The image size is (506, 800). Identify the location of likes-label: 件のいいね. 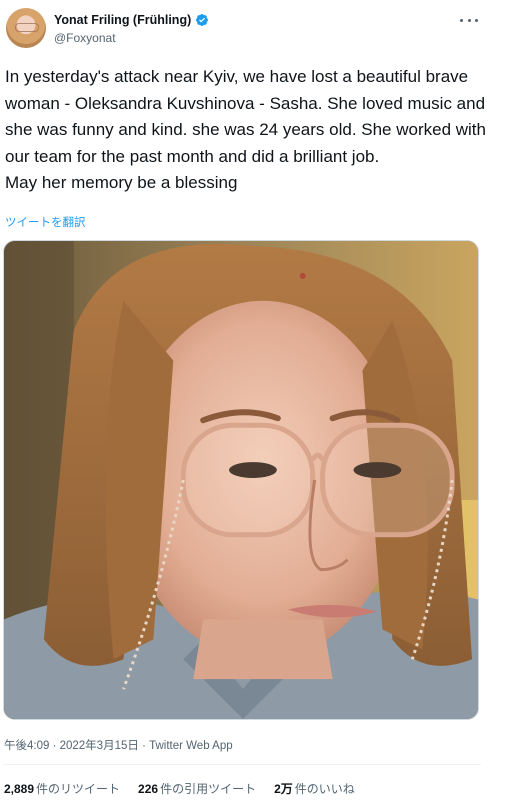
(324, 789).